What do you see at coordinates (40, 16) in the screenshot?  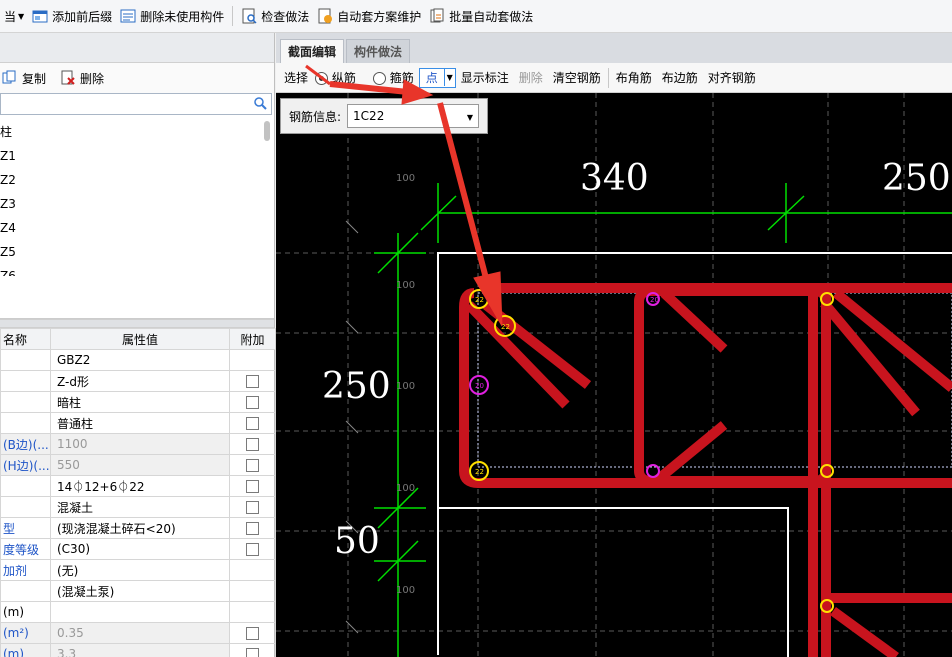 I see `add-prefix-icon` at bounding box center [40, 16].